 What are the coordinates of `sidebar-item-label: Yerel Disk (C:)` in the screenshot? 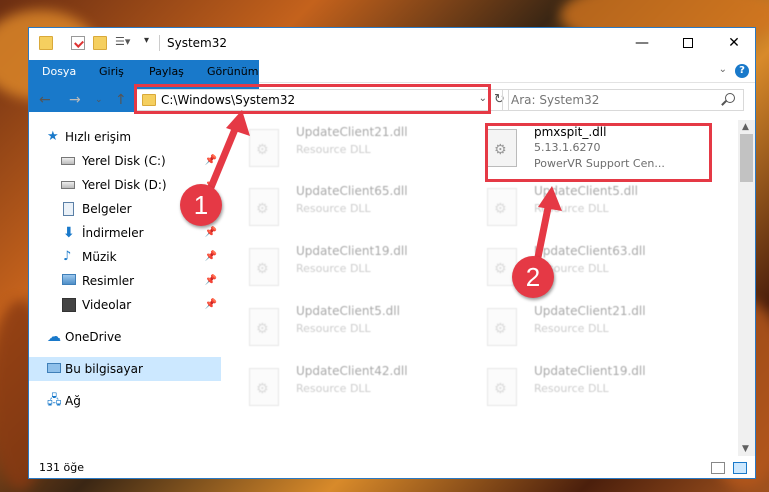 It's located at (124, 161).